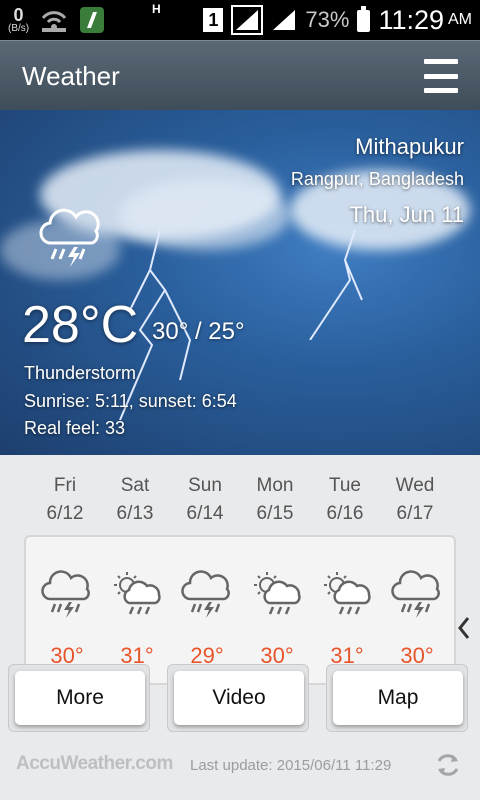 The height and width of the screenshot is (800, 480). I want to click on accuweather-logo: AccuWeather.com, so click(94, 764).